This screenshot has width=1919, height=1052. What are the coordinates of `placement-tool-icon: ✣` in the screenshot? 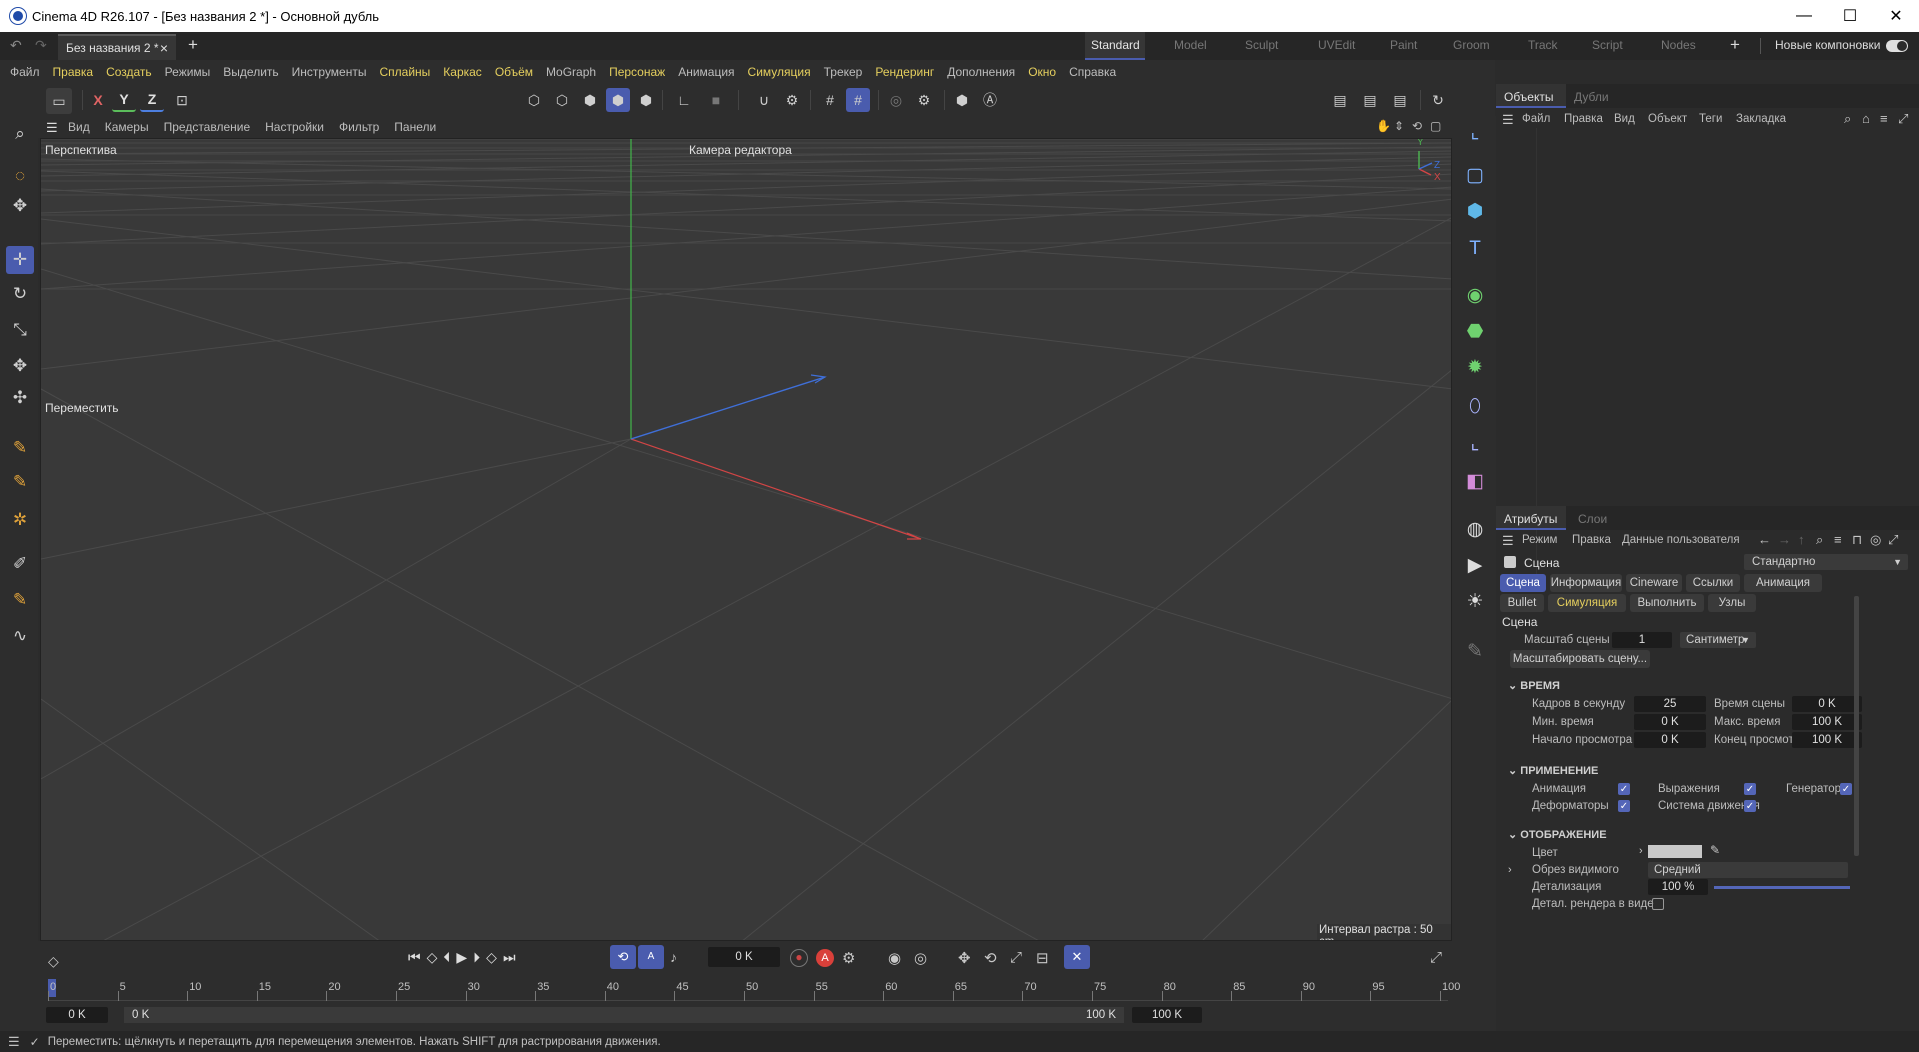 It's located at (20, 398).